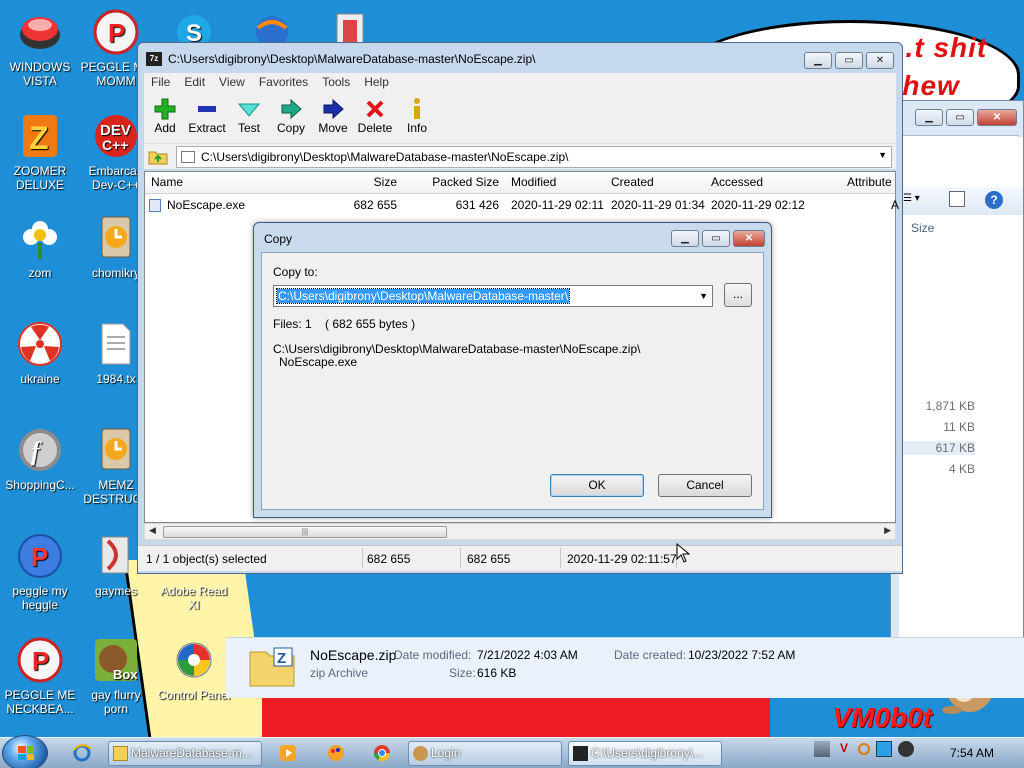 The height and width of the screenshot is (768, 1024). What do you see at coordinates (351, 182) in the screenshot?
I see `column-size: Size` at bounding box center [351, 182].